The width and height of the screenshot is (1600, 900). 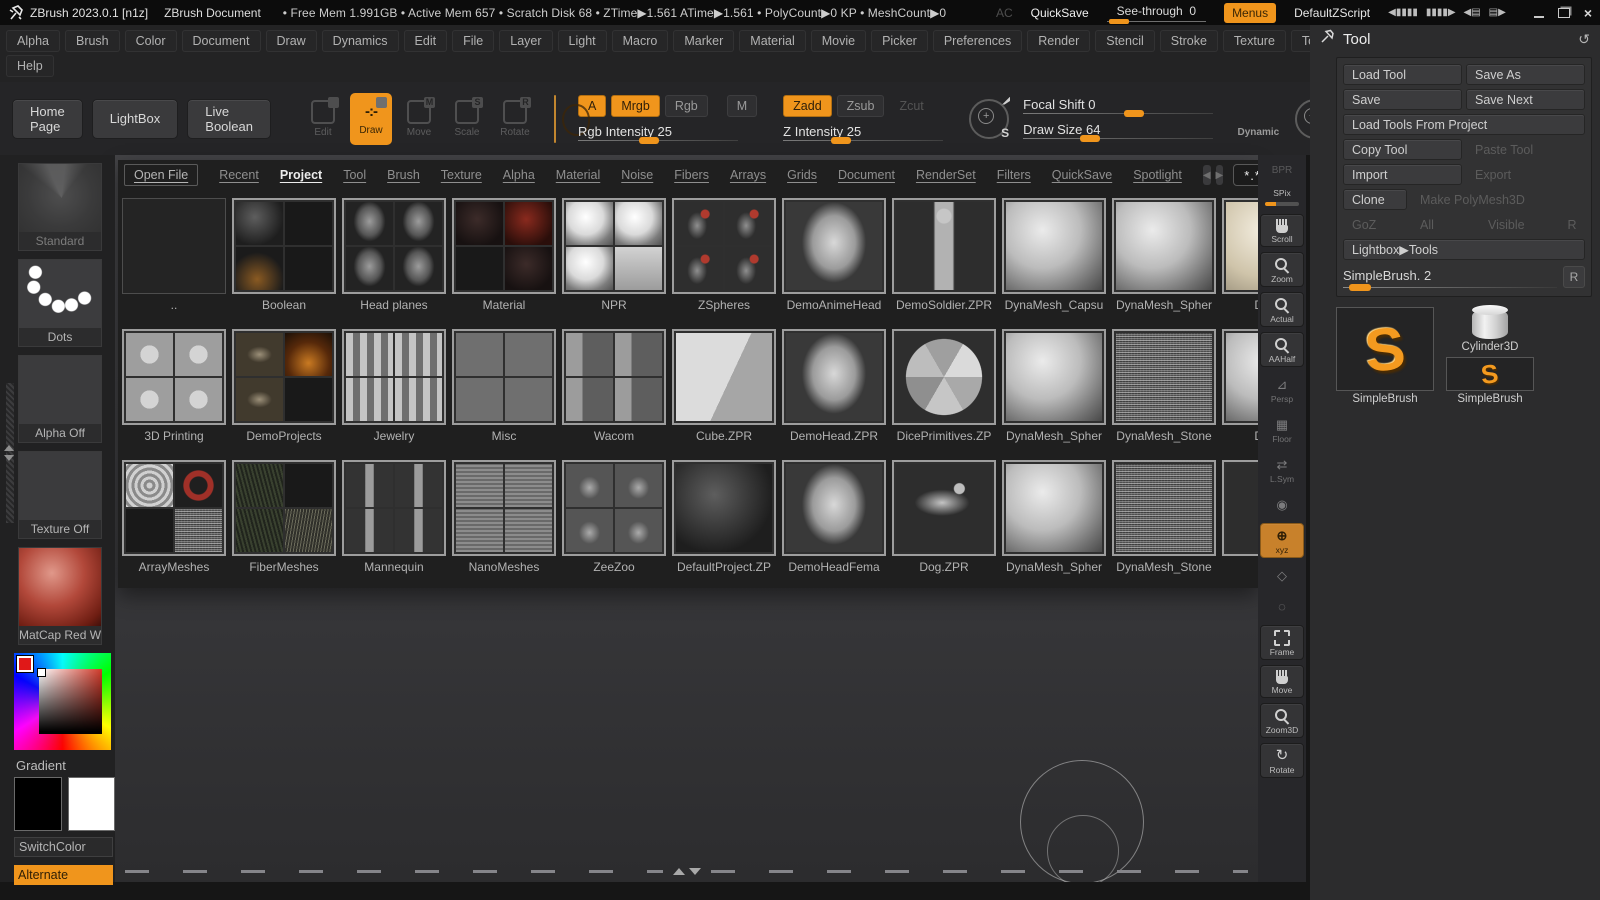 What do you see at coordinates (571, 118) in the screenshot?
I see `current-material-slot` at bounding box center [571, 118].